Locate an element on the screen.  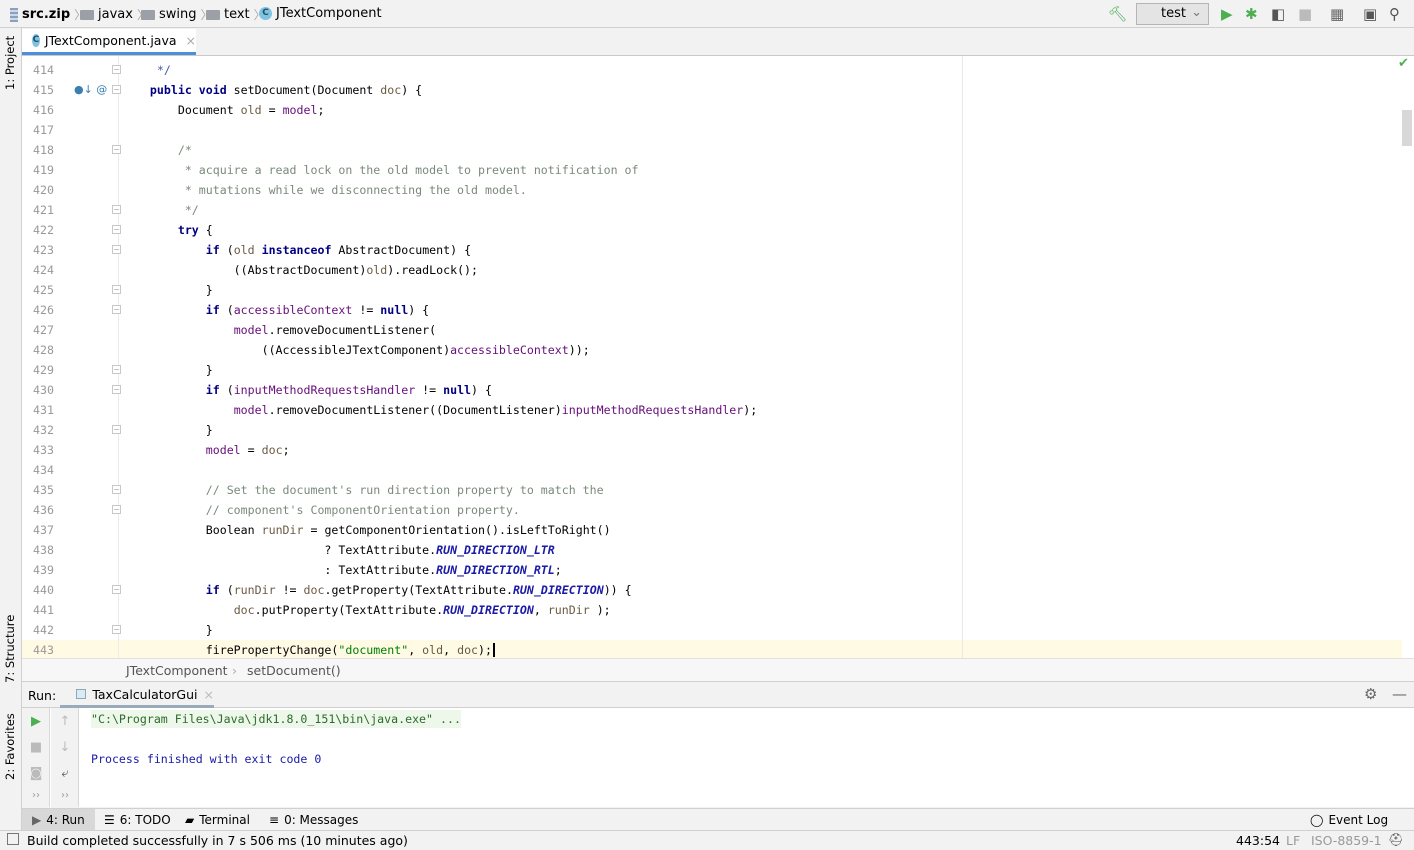
line-number: 439 is located at coordinates (43, 570).